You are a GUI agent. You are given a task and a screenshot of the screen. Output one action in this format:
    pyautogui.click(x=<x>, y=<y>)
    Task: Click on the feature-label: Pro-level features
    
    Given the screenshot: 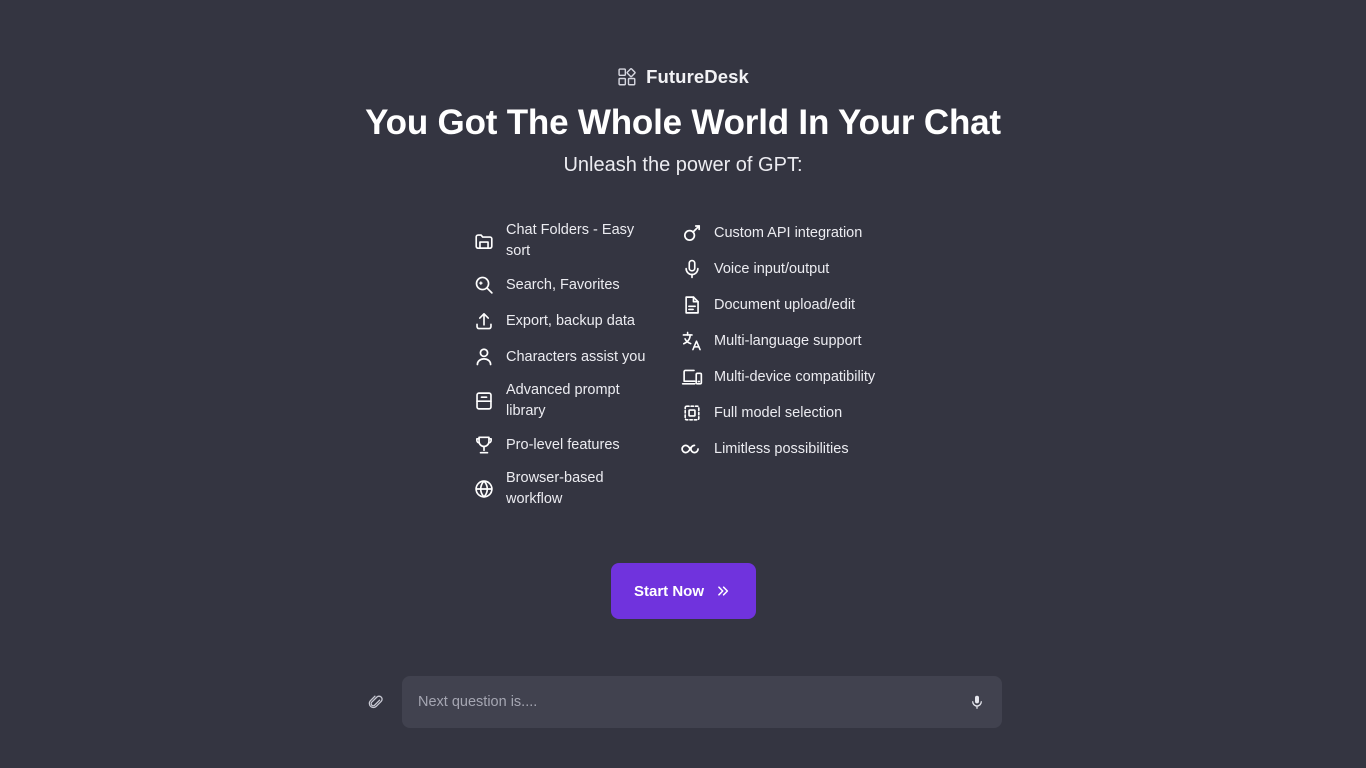 What is the action you would take?
    pyautogui.click(x=563, y=444)
    